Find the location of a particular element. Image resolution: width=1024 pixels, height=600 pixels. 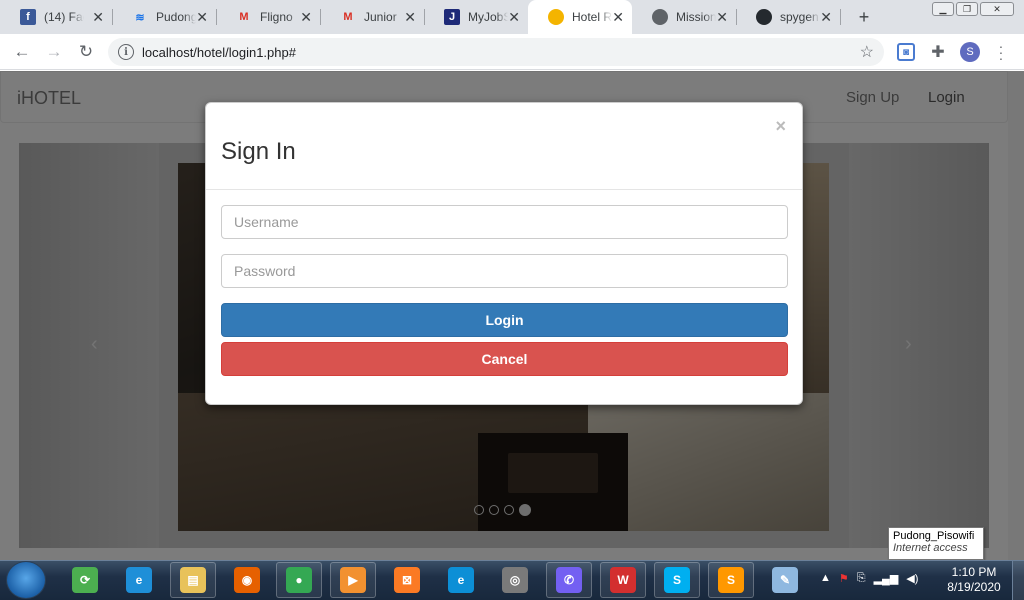

browser-tab: Mission ✕ is located at coordinates (684, 17).